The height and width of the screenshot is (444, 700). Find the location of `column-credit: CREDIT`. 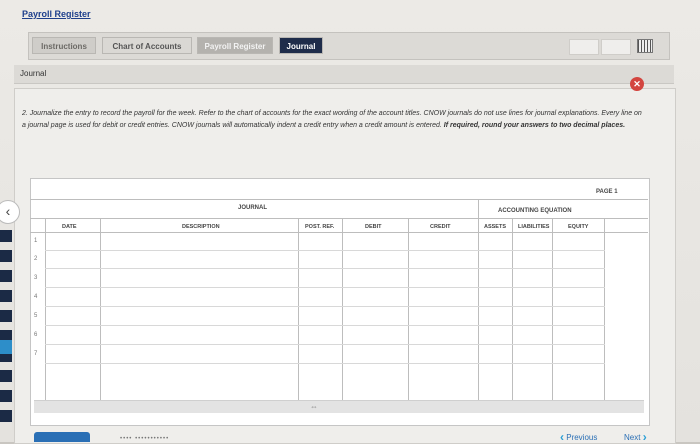

column-credit: CREDIT is located at coordinates (440, 227).